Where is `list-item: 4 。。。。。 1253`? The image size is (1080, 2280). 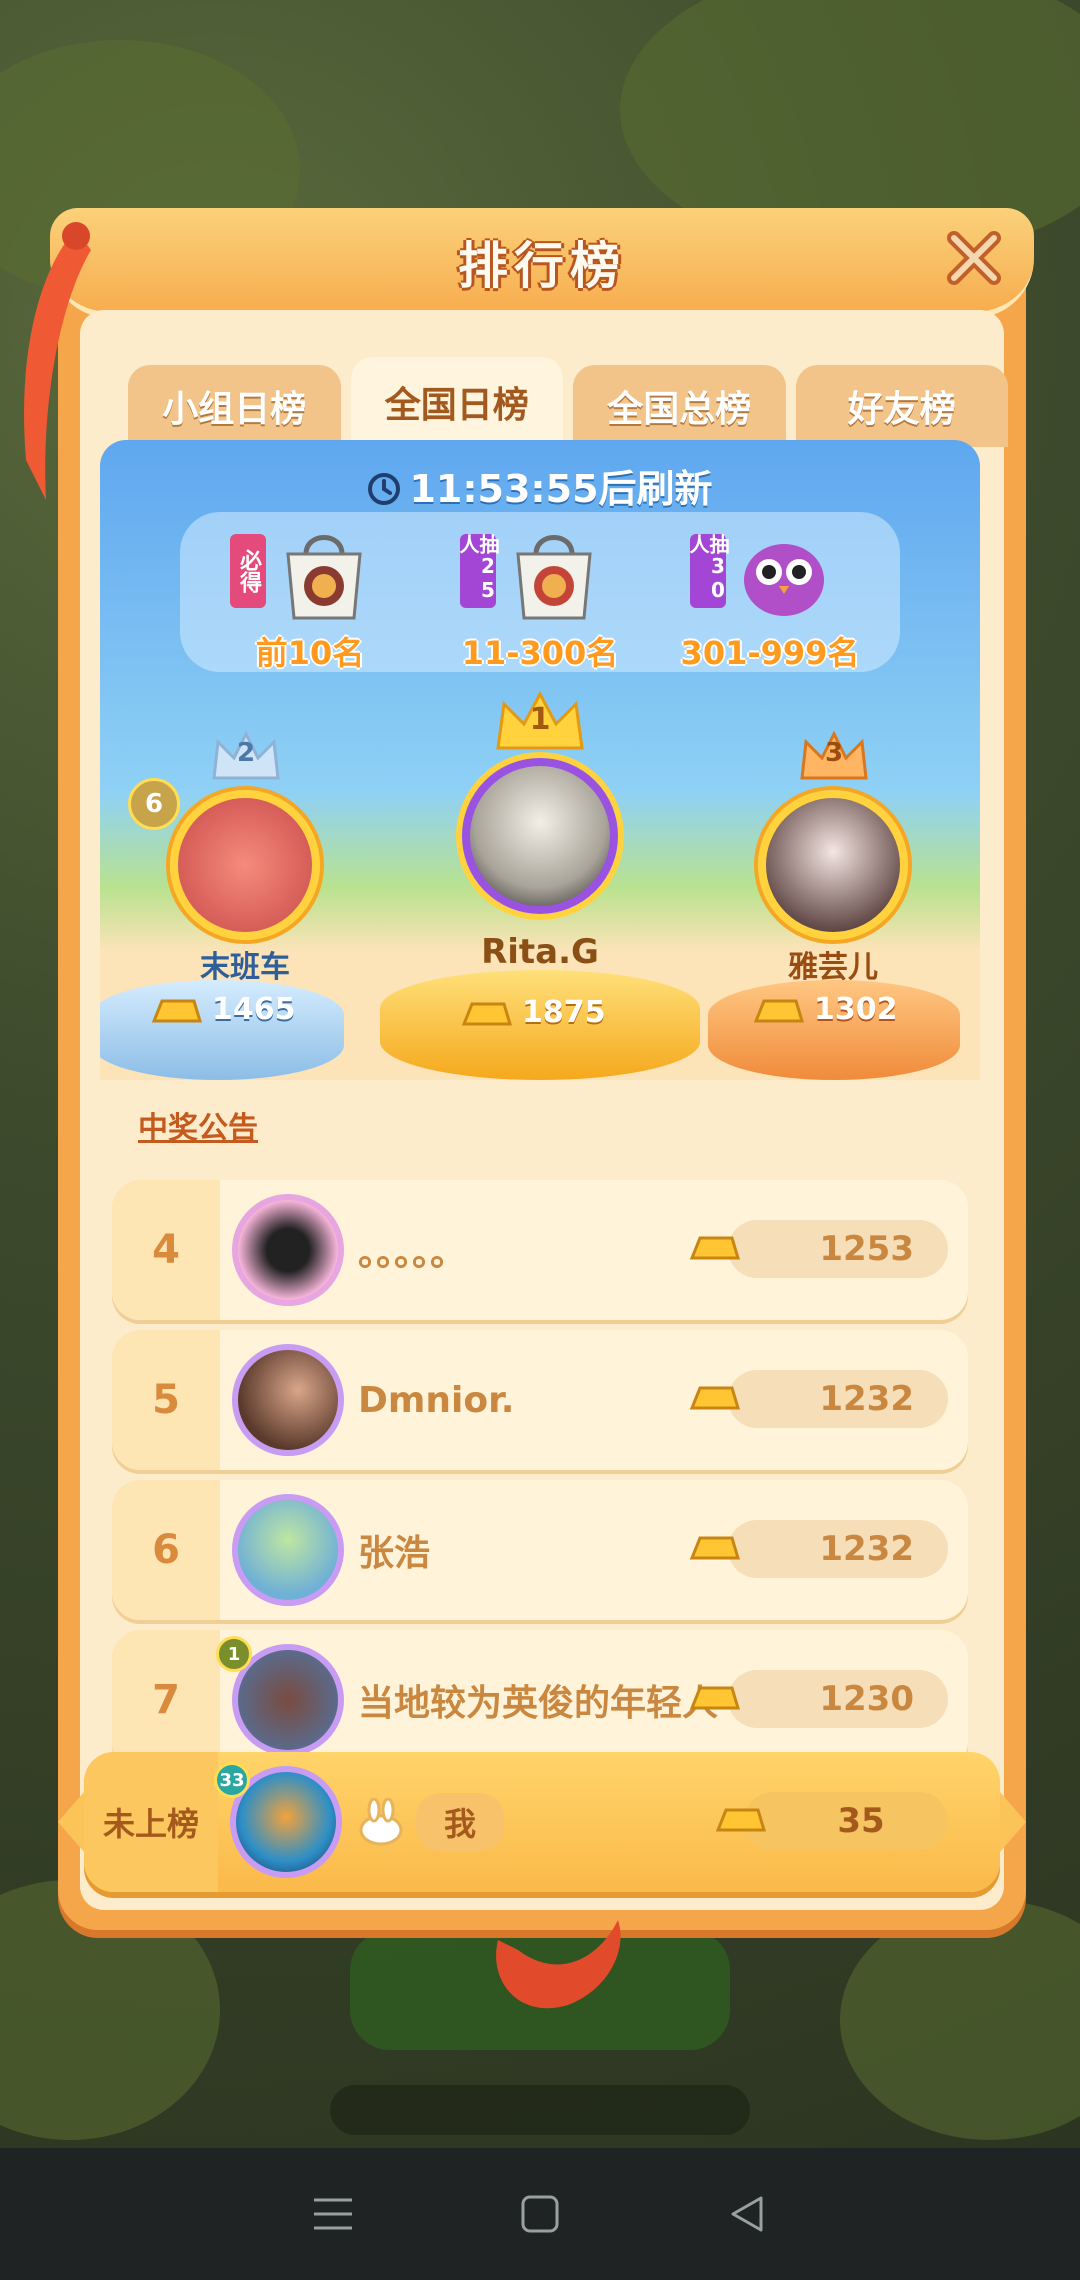
list-item: 4 。。。。。 1253 is located at coordinates (540, 1250).